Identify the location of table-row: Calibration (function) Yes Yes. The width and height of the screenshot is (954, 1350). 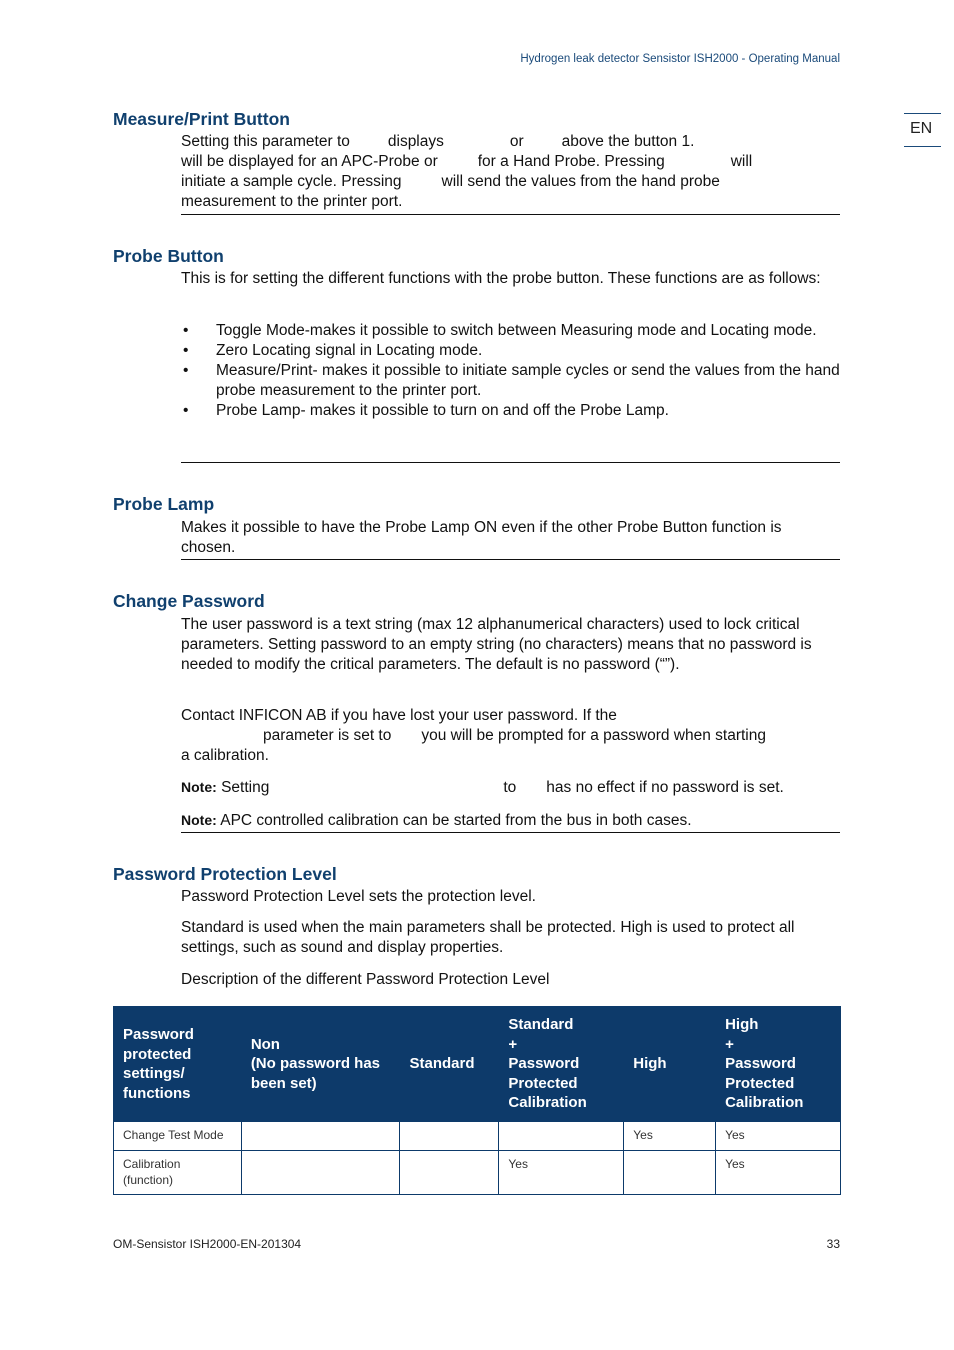
(477, 1172).